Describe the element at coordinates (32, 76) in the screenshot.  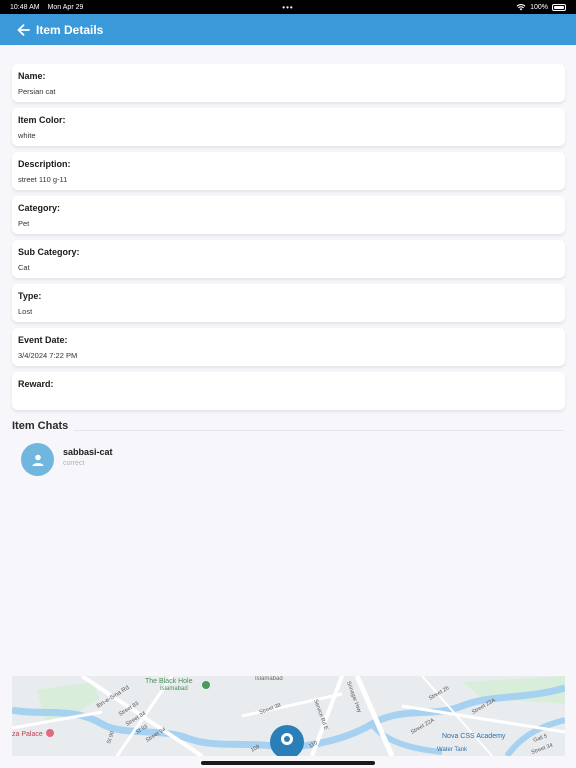
I see `field-label: Name:` at that location.